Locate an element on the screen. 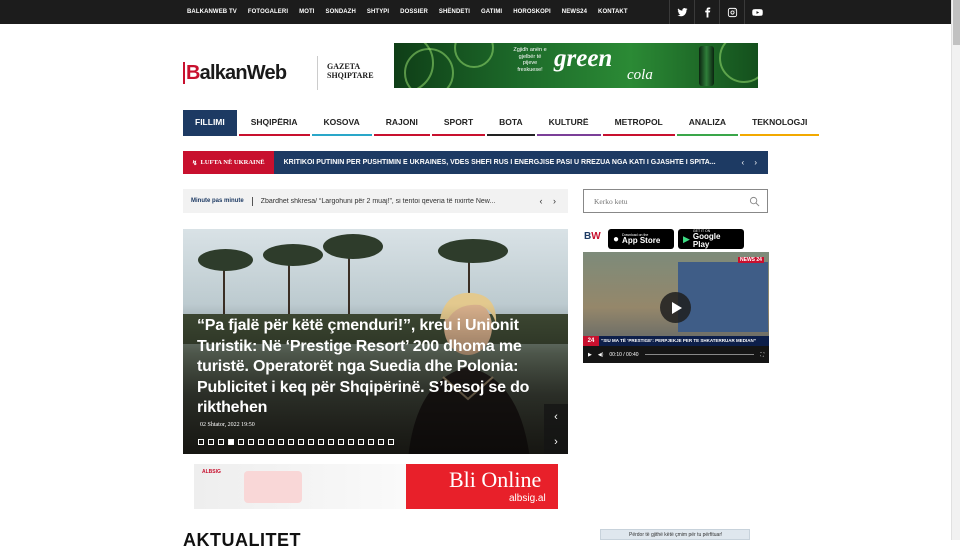 This screenshot has height=551, width=960. apple-icon: ● is located at coordinates (616, 239).